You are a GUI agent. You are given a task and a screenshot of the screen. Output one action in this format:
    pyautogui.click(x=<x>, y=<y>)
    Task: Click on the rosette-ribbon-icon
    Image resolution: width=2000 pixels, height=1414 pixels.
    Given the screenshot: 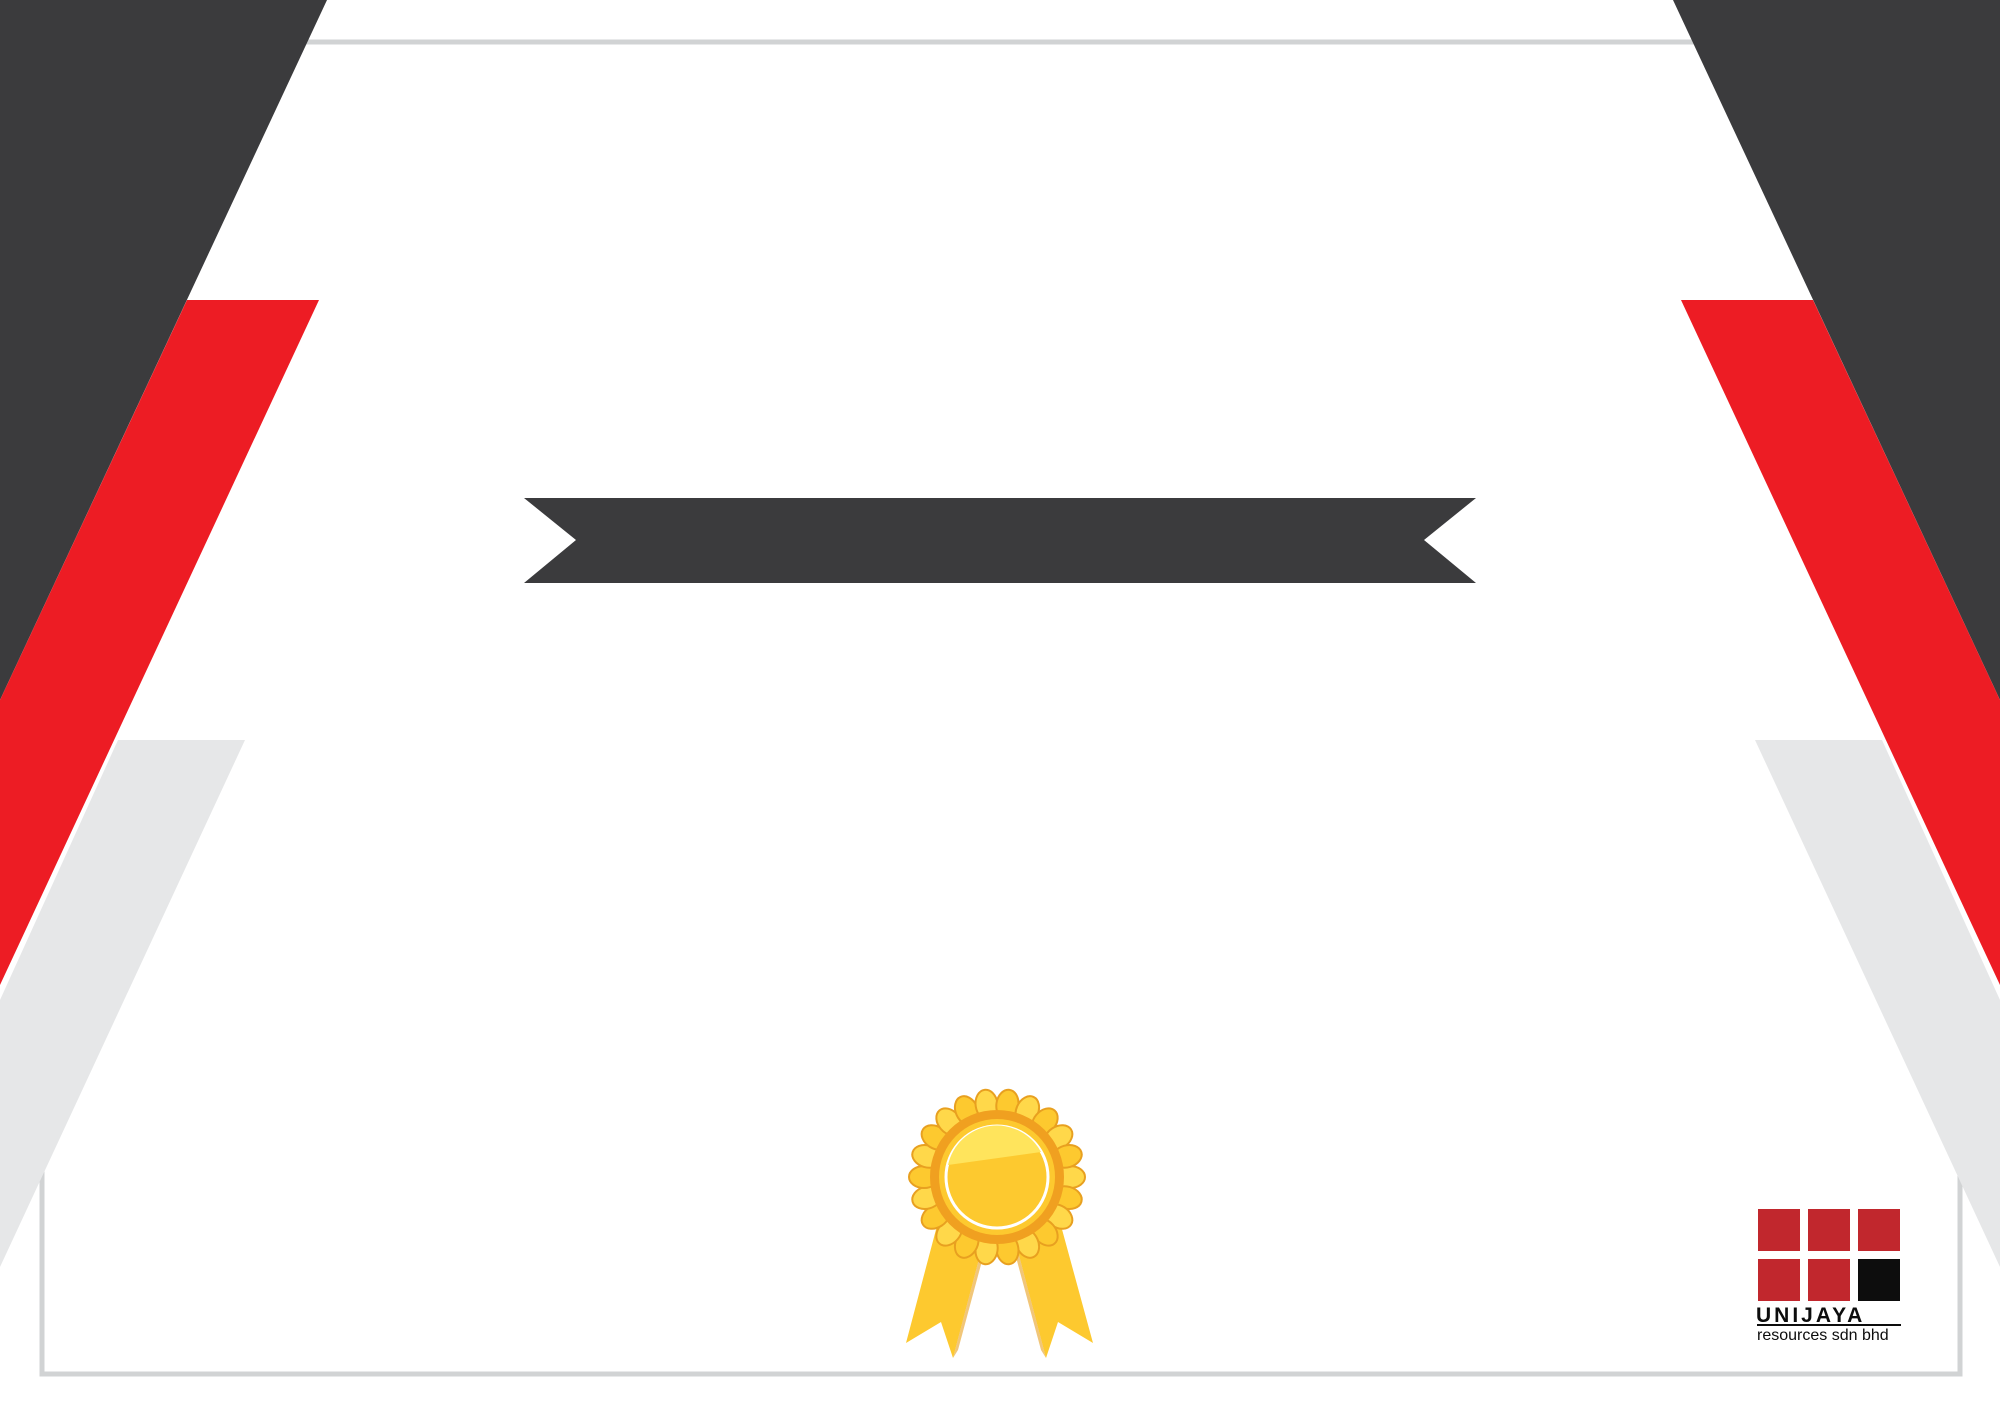 What is the action you would take?
    pyautogui.click(x=999, y=1223)
    